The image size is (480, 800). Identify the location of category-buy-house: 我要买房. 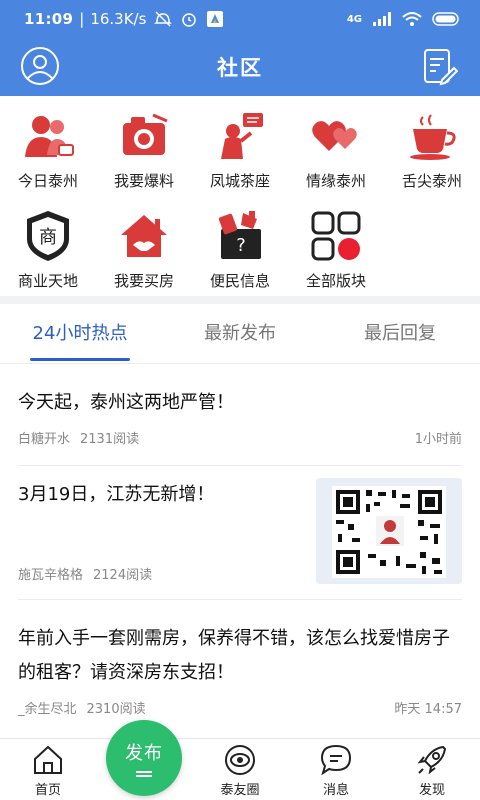
(144, 246).